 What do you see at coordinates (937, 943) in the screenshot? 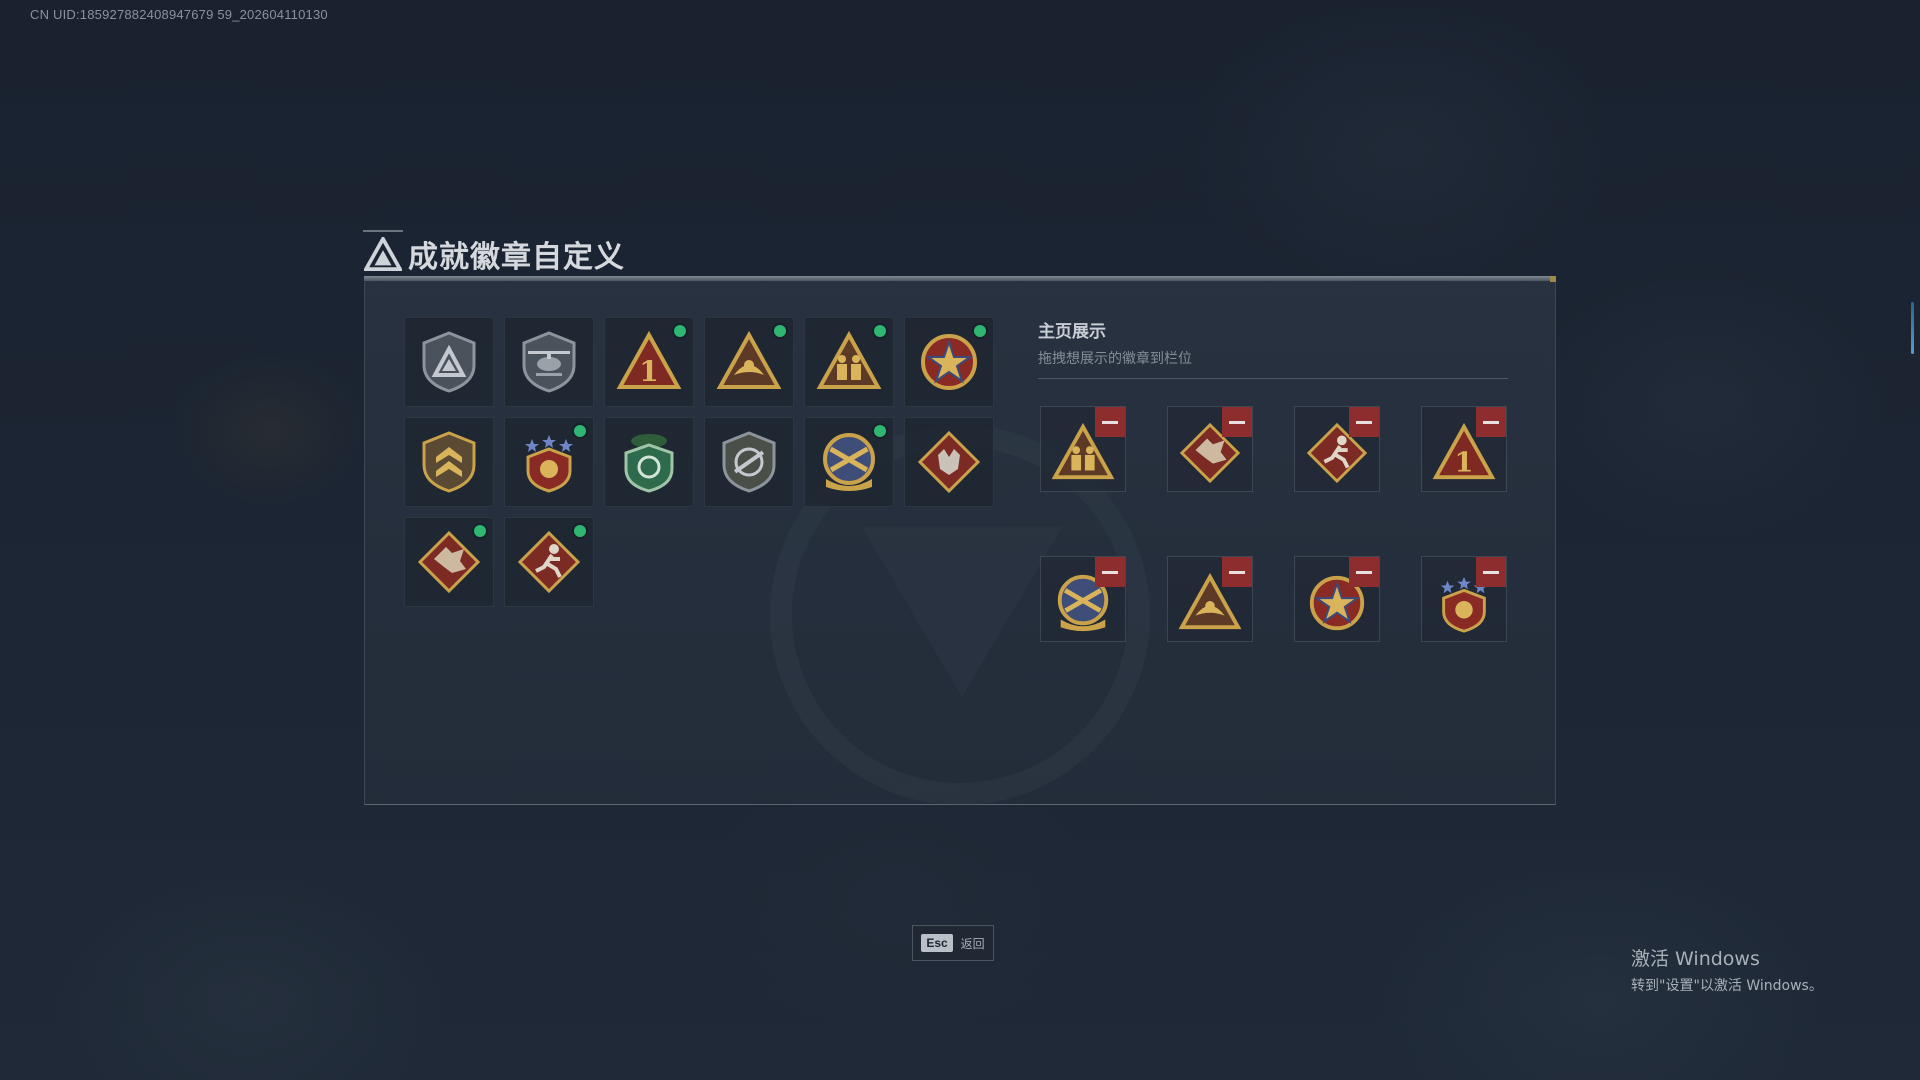
I see `esc-key-hint: Esc` at bounding box center [937, 943].